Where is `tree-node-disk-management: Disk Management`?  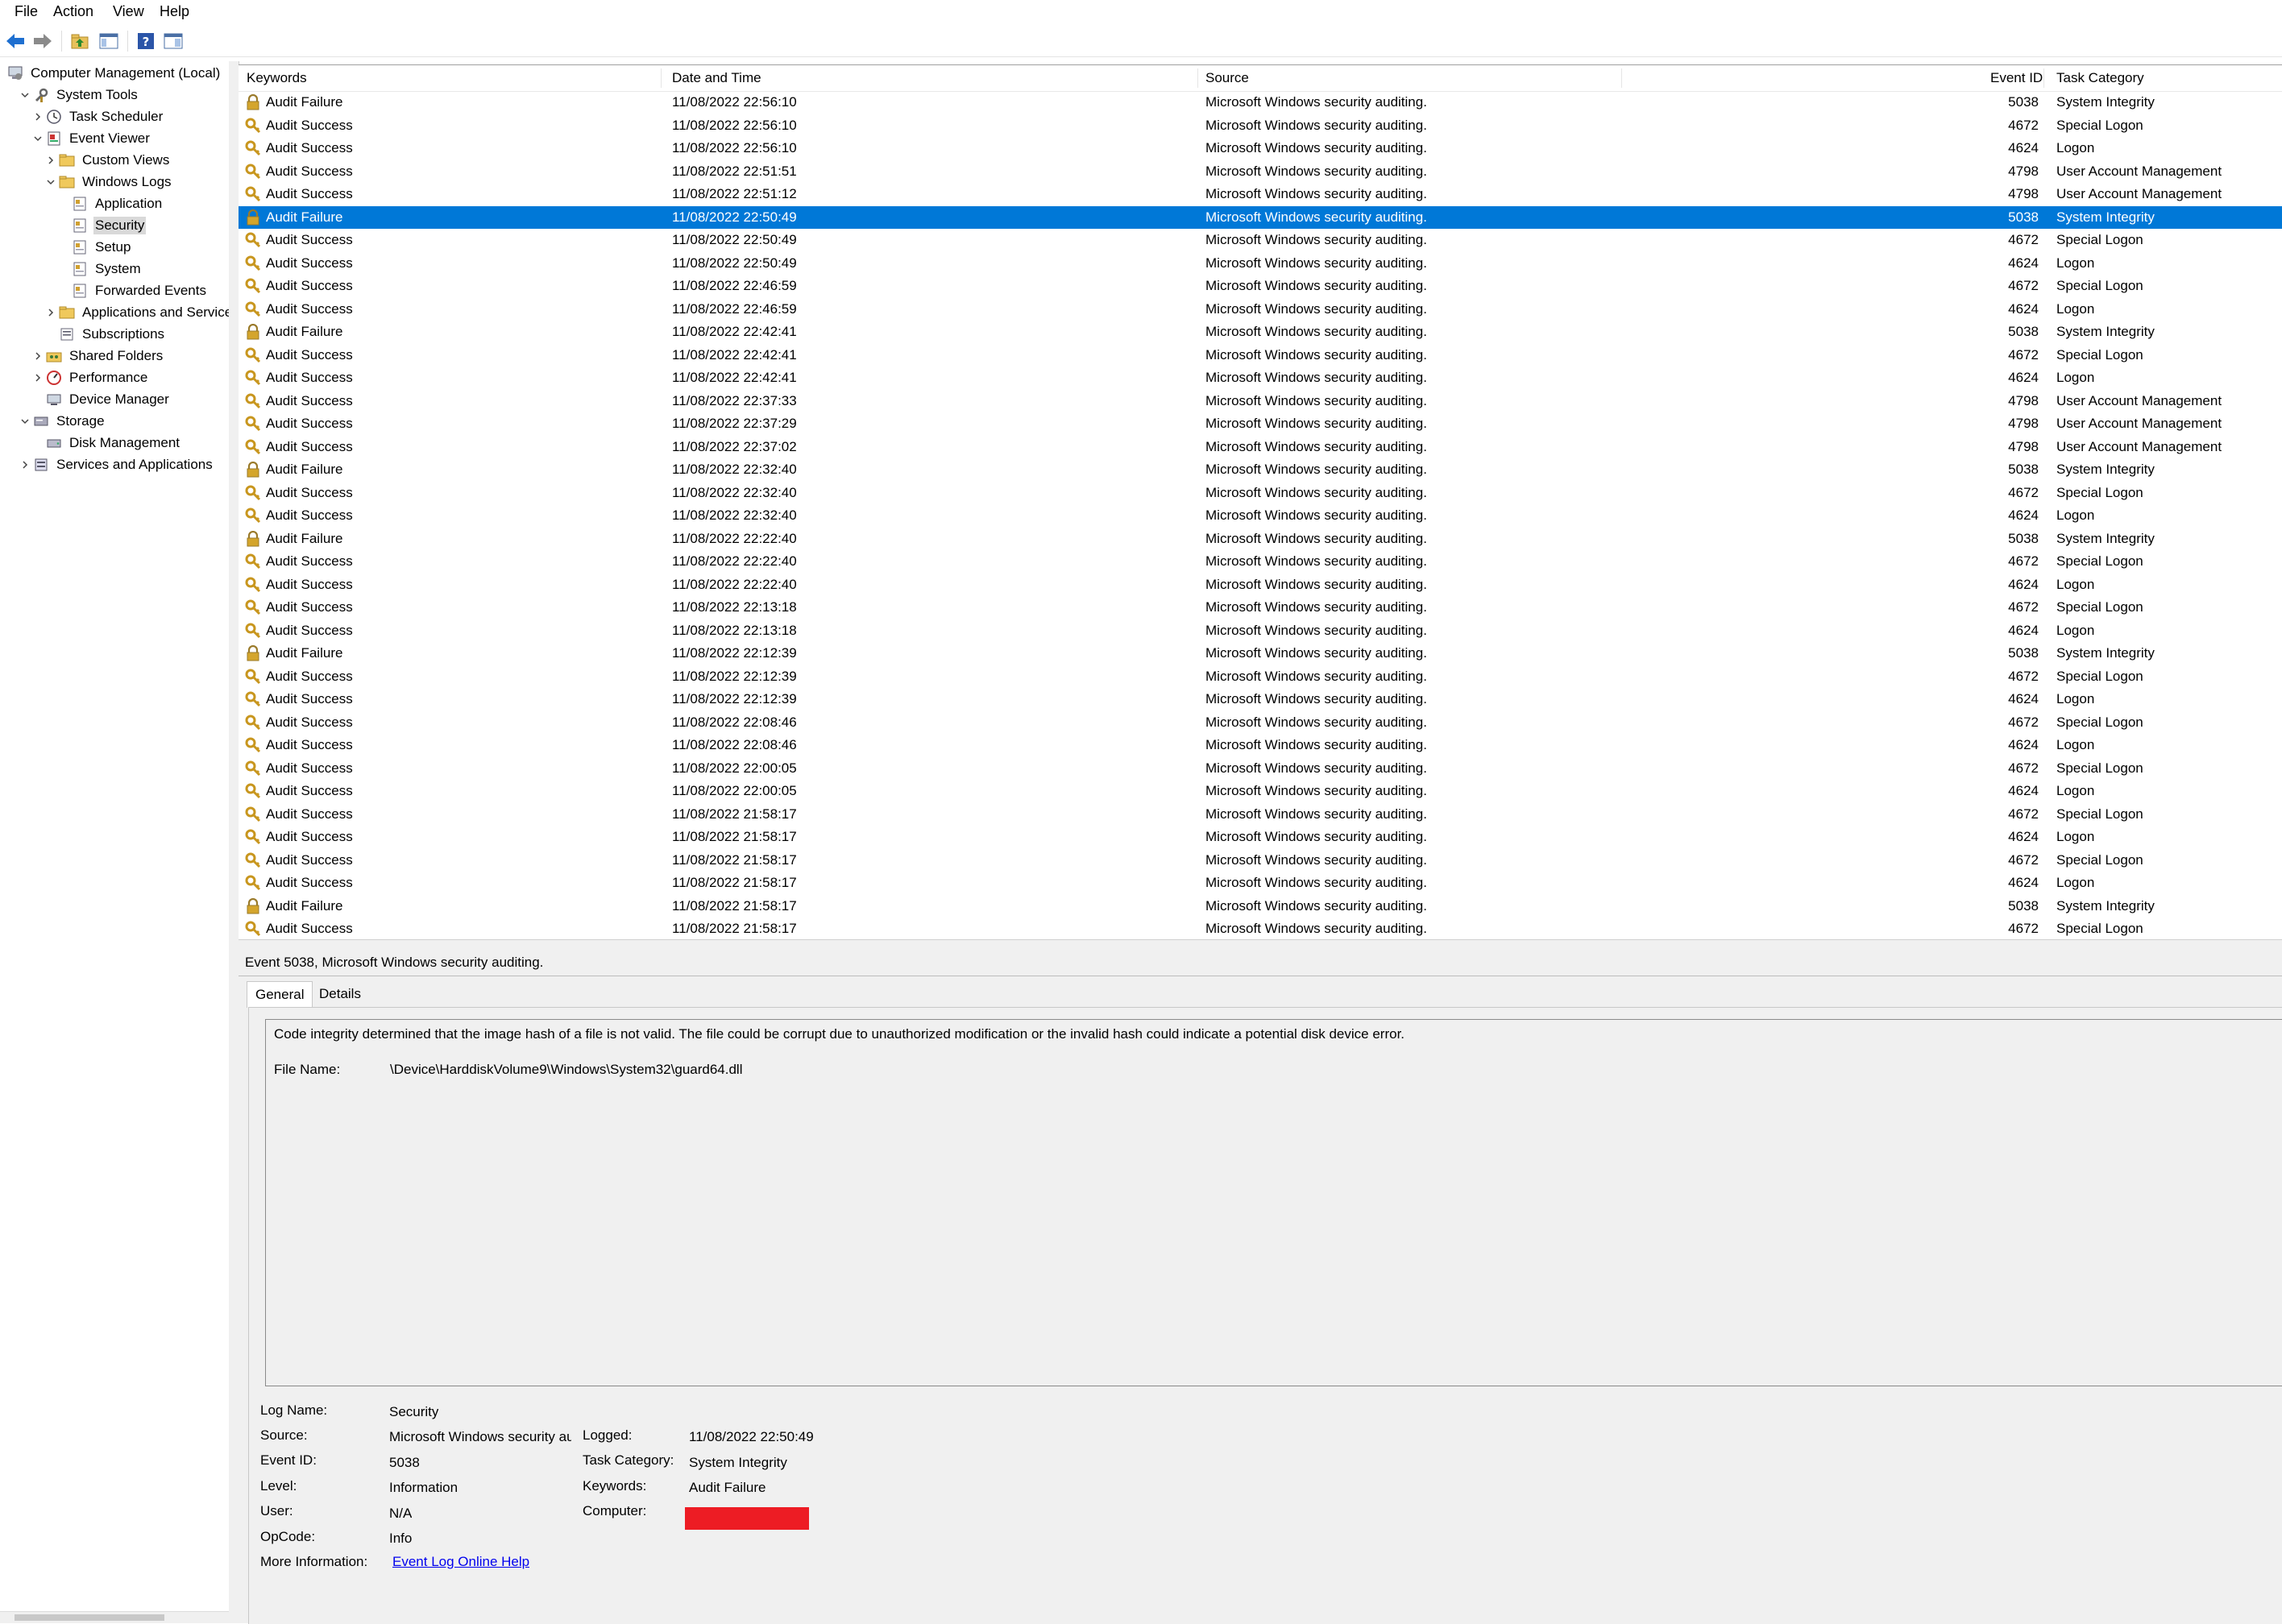 tree-node-disk-management: Disk Management is located at coordinates (106, 443).